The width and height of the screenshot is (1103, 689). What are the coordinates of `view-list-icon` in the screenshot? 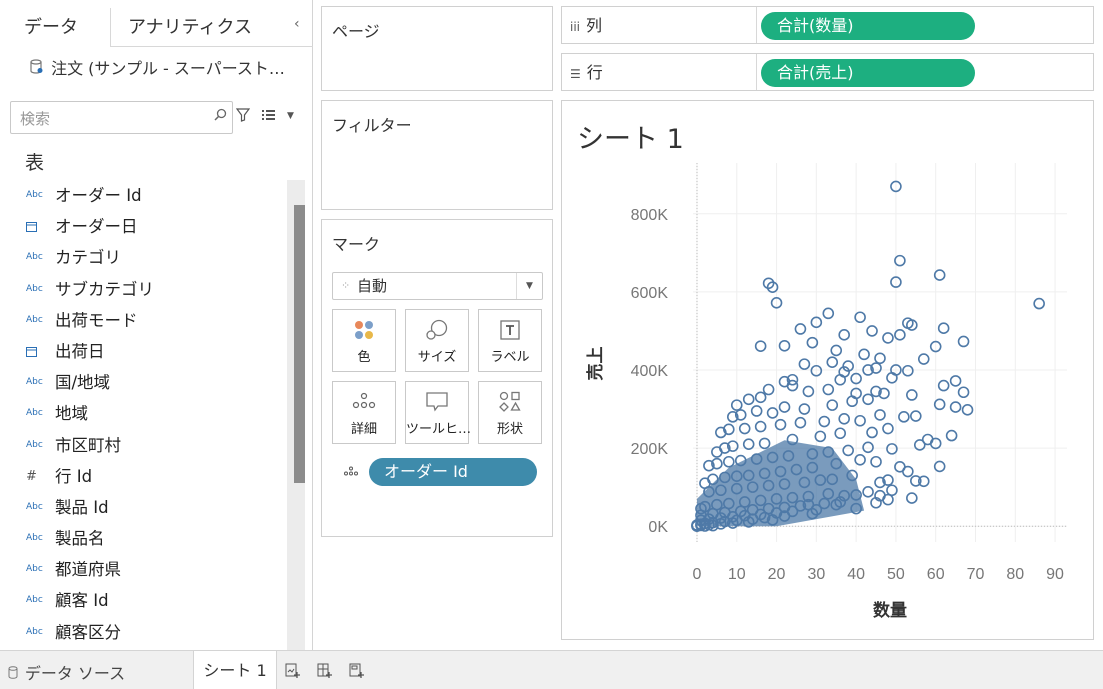 It's located at (270, 116).